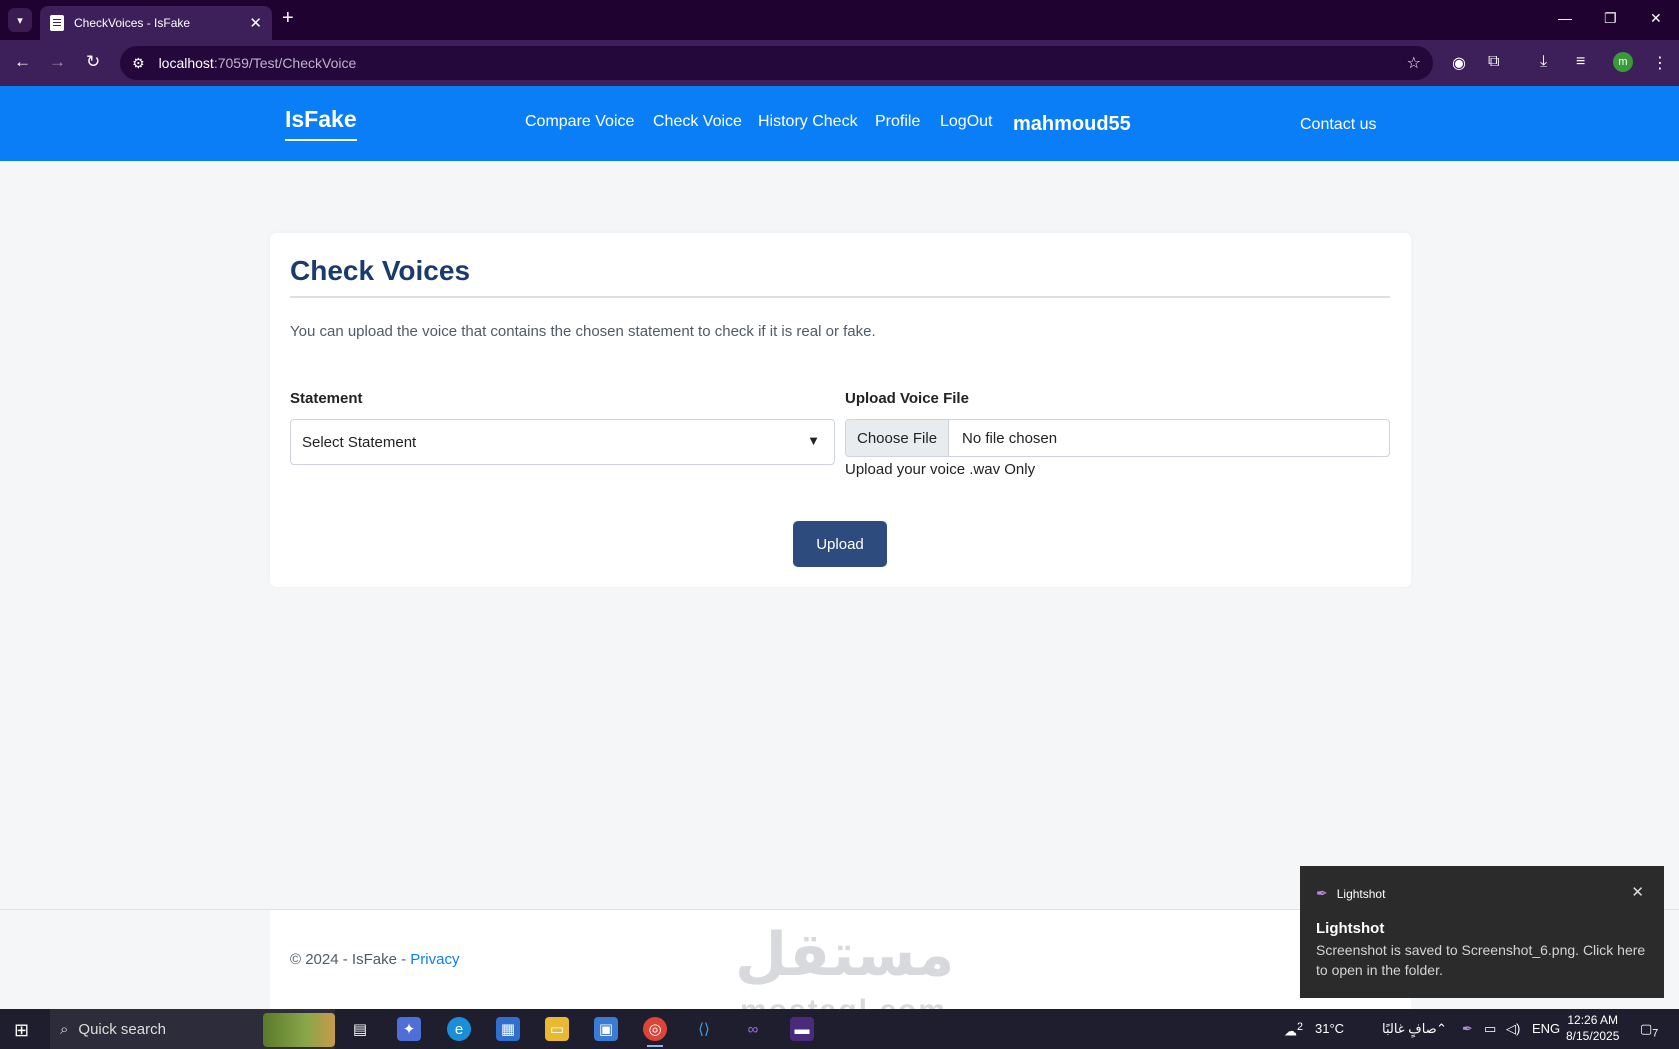 This screenshot has width=1679, height=1049. Describe the element at coordinates (907, 398) in the screenshot. I see `upload-voice-label: Upload Voice File` at that location.